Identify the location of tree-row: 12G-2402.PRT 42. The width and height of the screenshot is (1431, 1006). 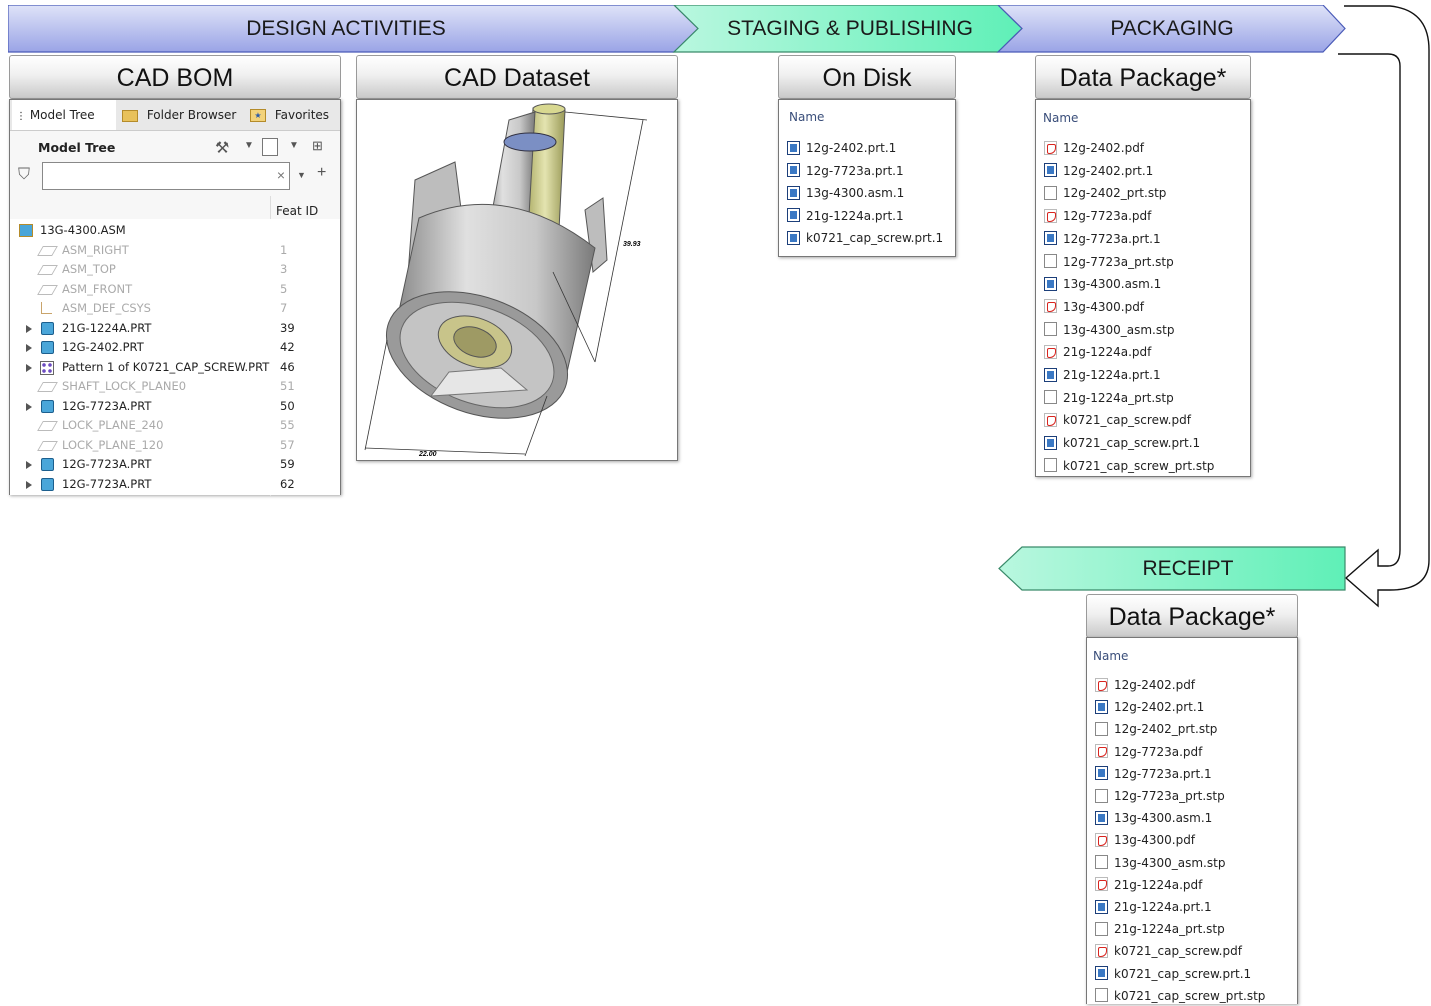
(175, 348).